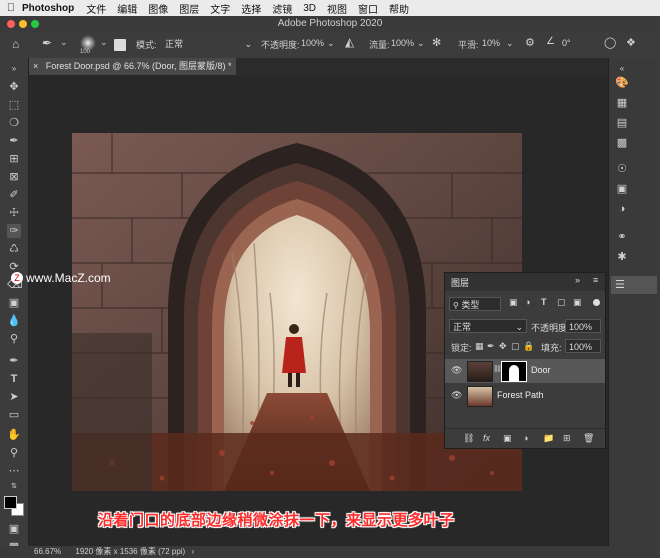 The width and height of the screenshot is (660, 558). What do you see at coordinates (331, 43) in the screenshot?
I see `opacity-chevron-icon: ⌄` at bounding box center [331, 43].